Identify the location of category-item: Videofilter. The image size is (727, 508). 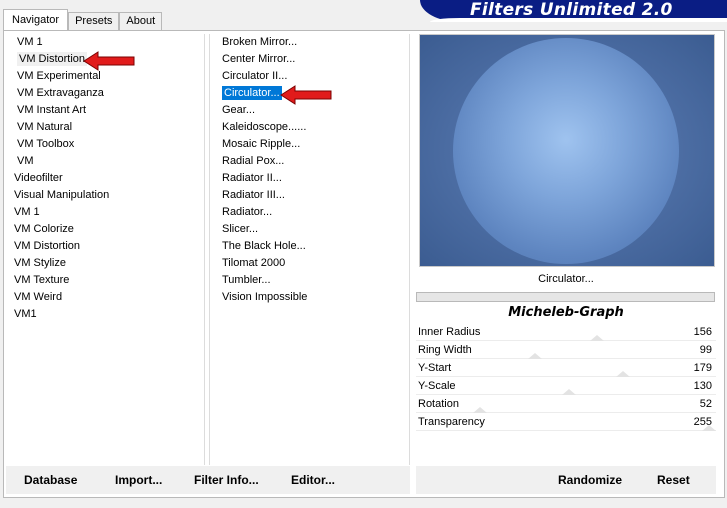
(105, 178).